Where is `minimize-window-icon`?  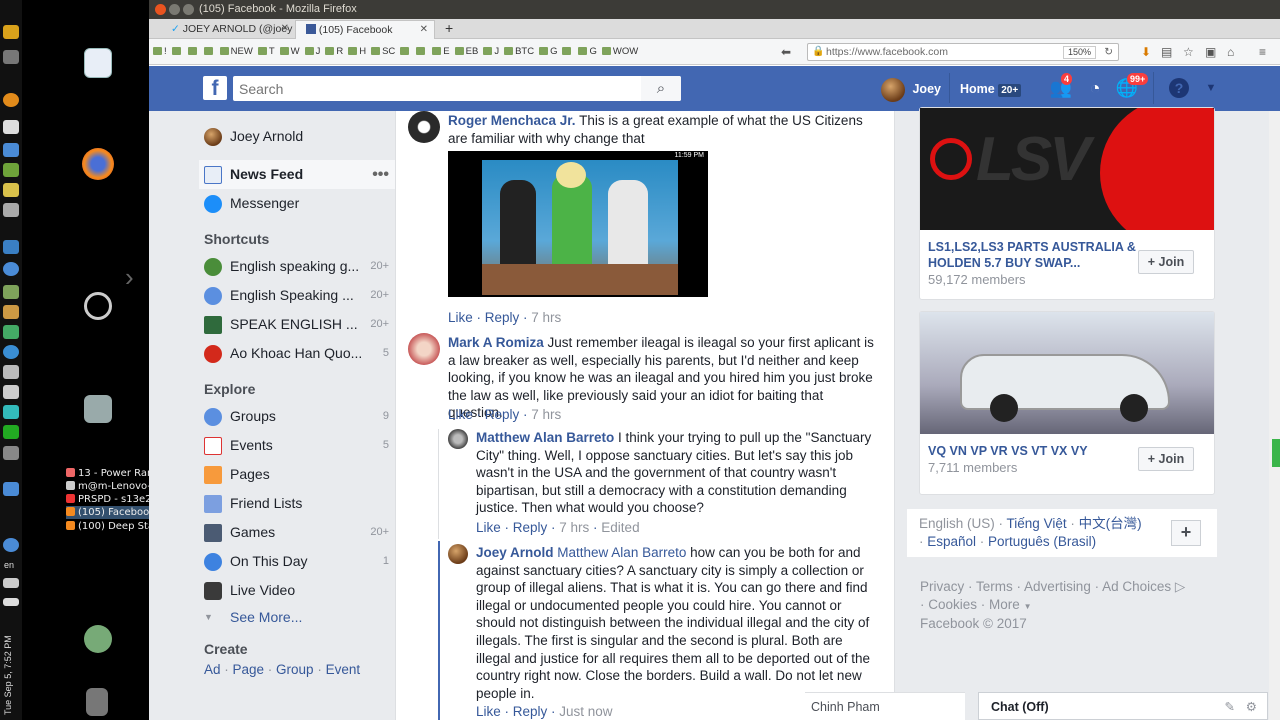 minimize-window-icon is located at coordinates (174, 9).